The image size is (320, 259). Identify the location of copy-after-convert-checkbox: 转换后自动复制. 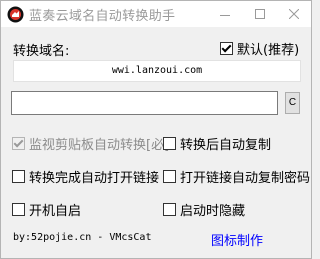
(217, 143).